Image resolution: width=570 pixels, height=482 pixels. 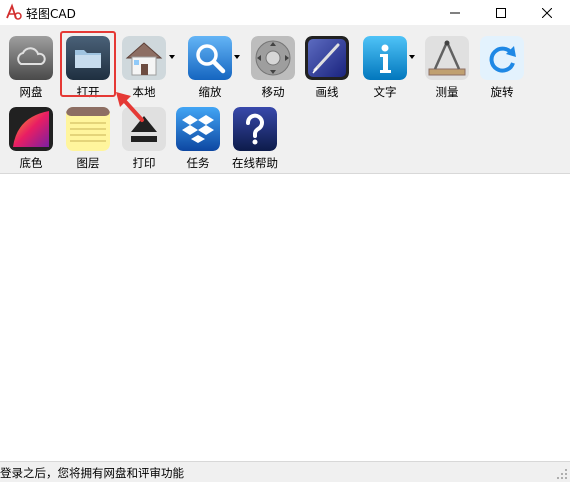 I want to click on app-logo-icon, so click(x=14, y=11).